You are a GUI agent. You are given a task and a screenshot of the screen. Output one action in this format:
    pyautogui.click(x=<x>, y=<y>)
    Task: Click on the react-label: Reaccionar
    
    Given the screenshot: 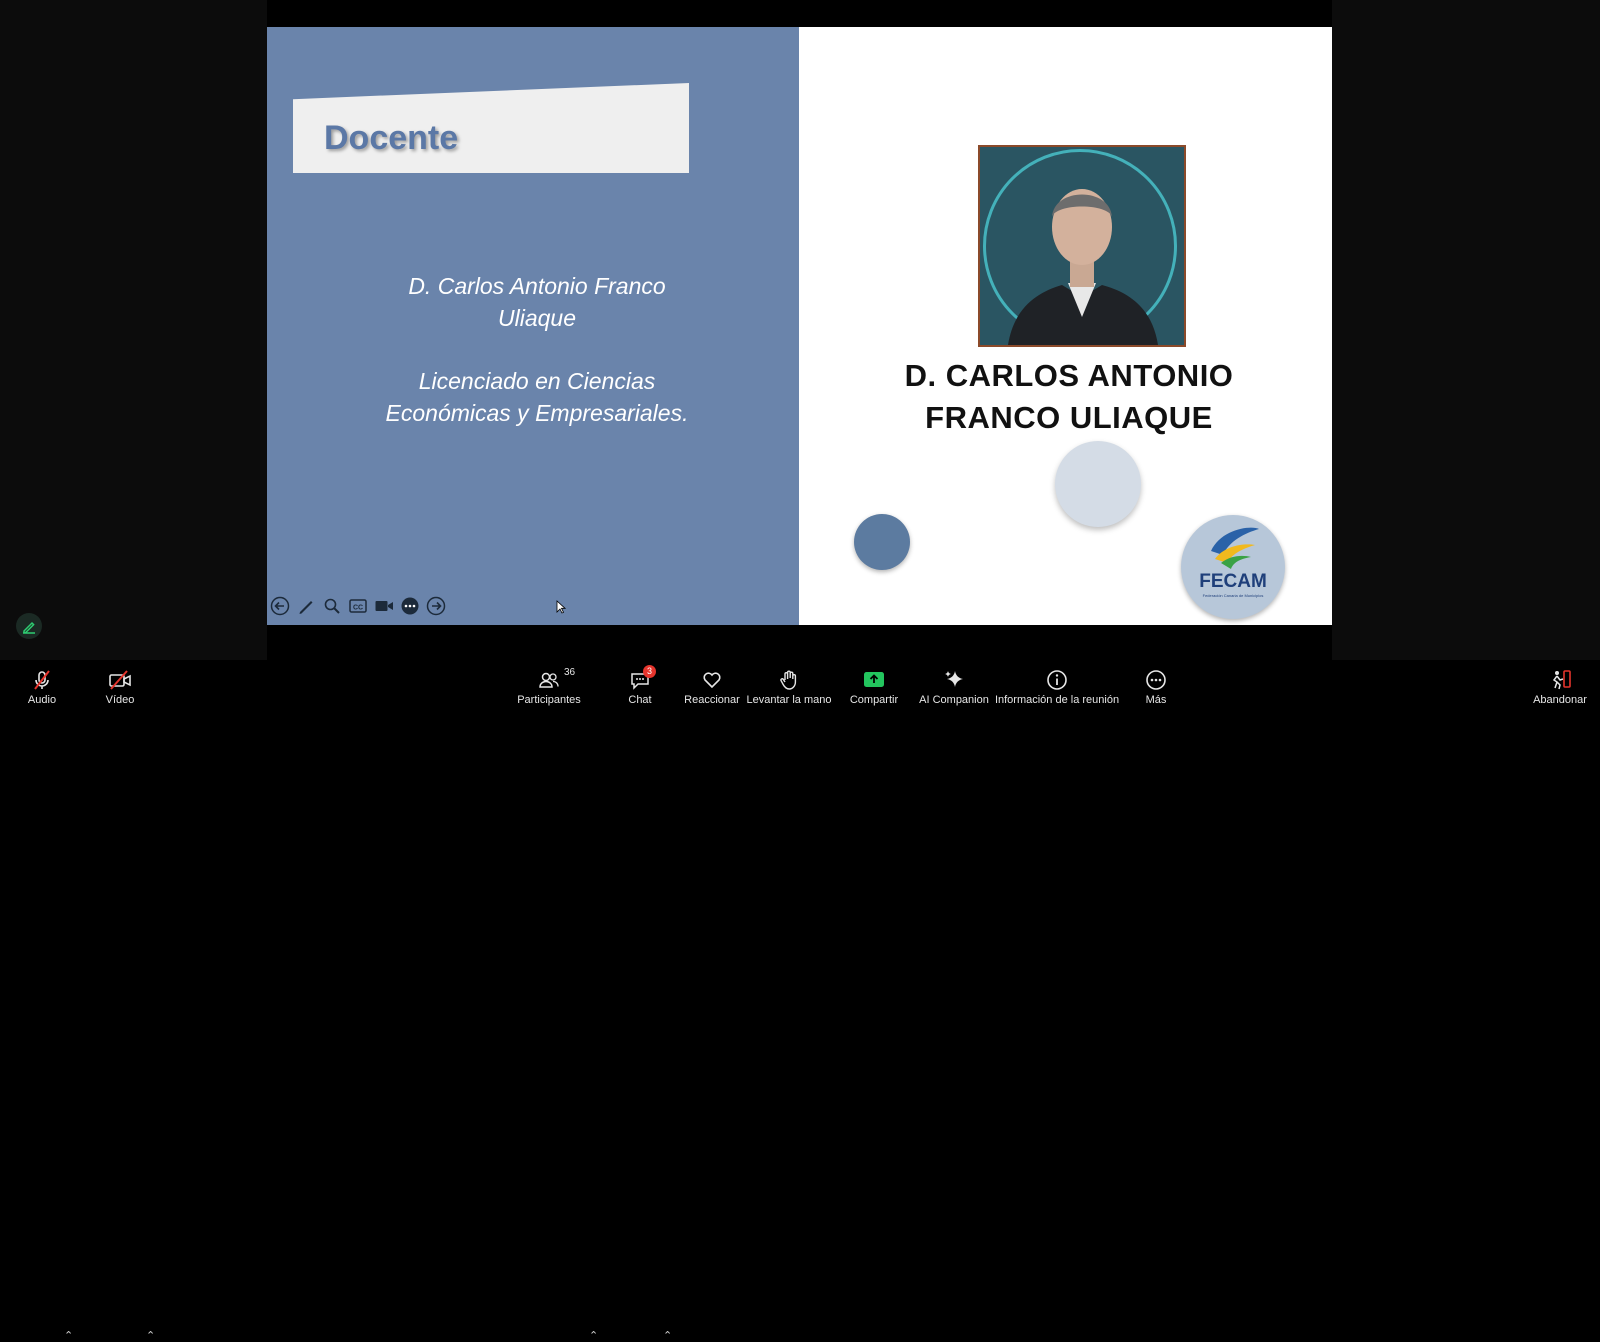 What is the action you would take?
    pyautogui.click(x=712, y=700)
    